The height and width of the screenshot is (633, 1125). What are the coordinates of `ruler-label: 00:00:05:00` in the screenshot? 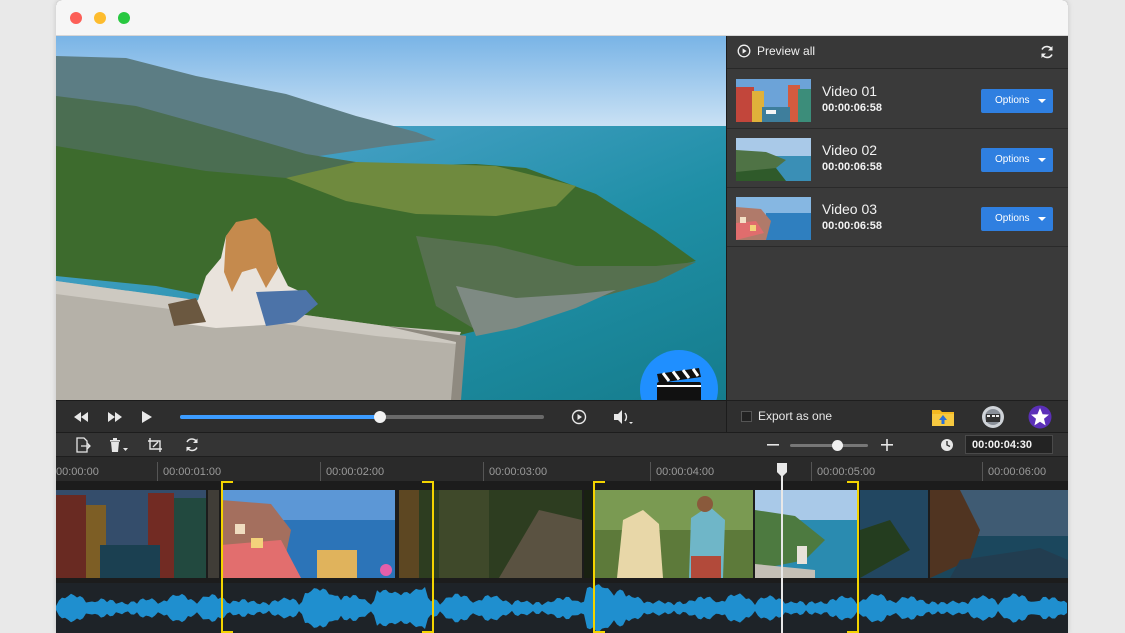 It's located at (846, 472).